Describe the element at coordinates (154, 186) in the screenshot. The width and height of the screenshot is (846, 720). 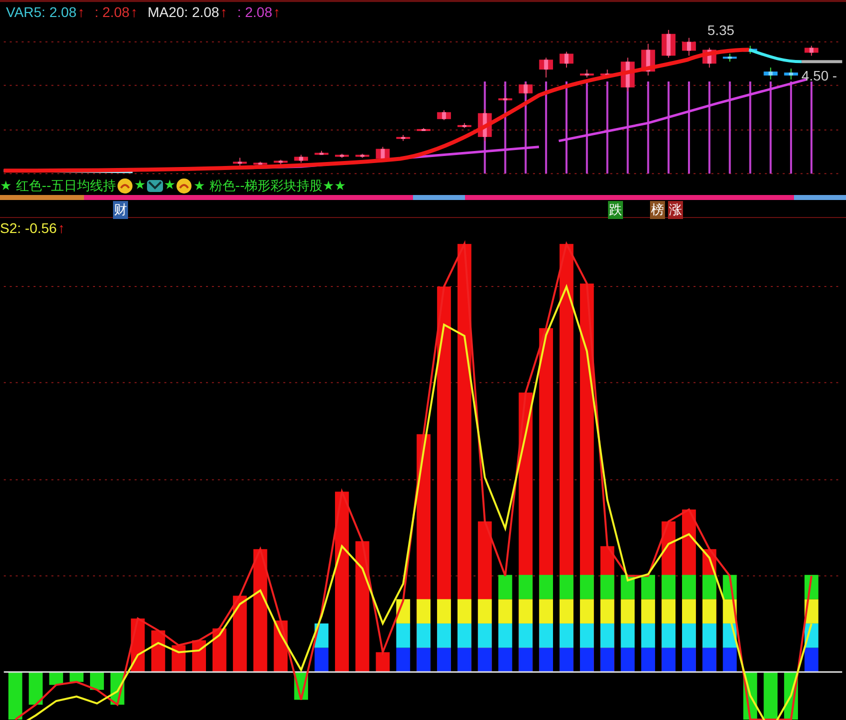
I see `envelope-icon` at that location.